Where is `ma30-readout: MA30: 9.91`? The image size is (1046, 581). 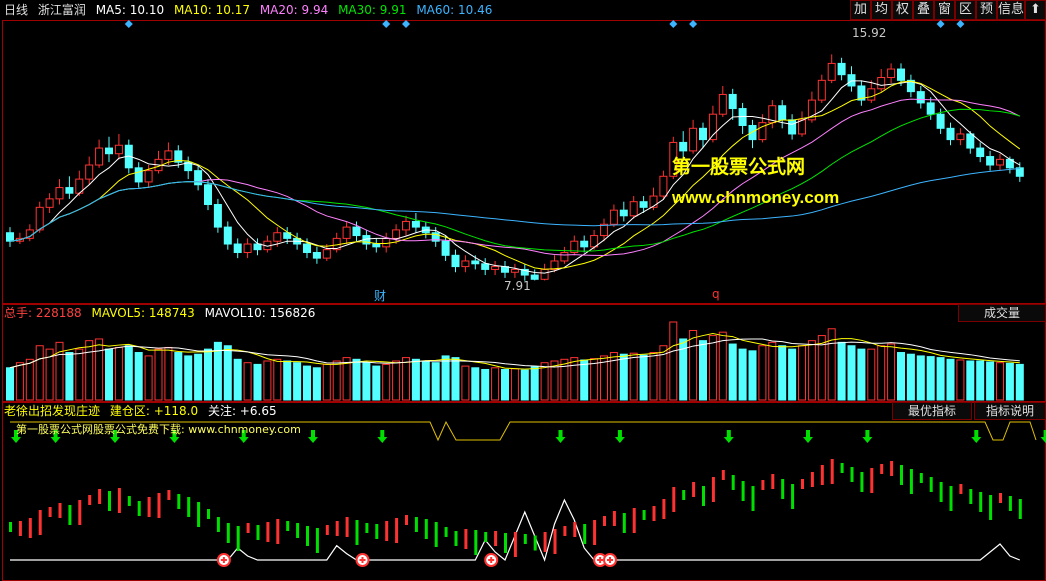 ma30-readout: MA30: 9.91 is located at coordinates (372, 10).